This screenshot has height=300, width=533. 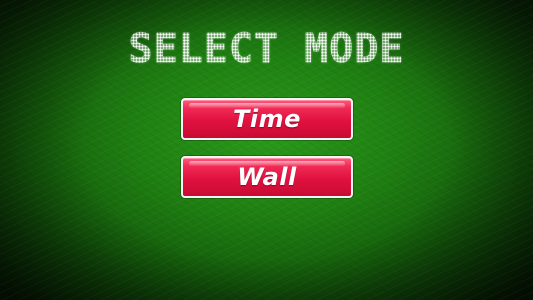 I want to click on time-mode-button: Time, so click(x=267, y=119).